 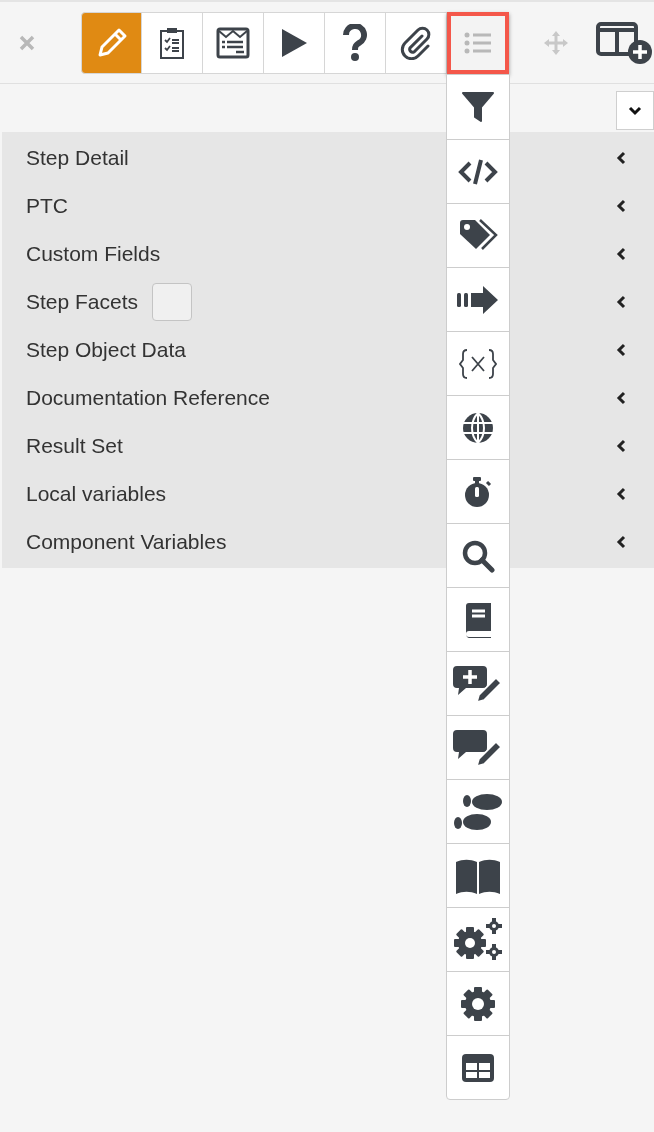 I want to click on section-title: Documentation Reference, so click(x=148, y=398).